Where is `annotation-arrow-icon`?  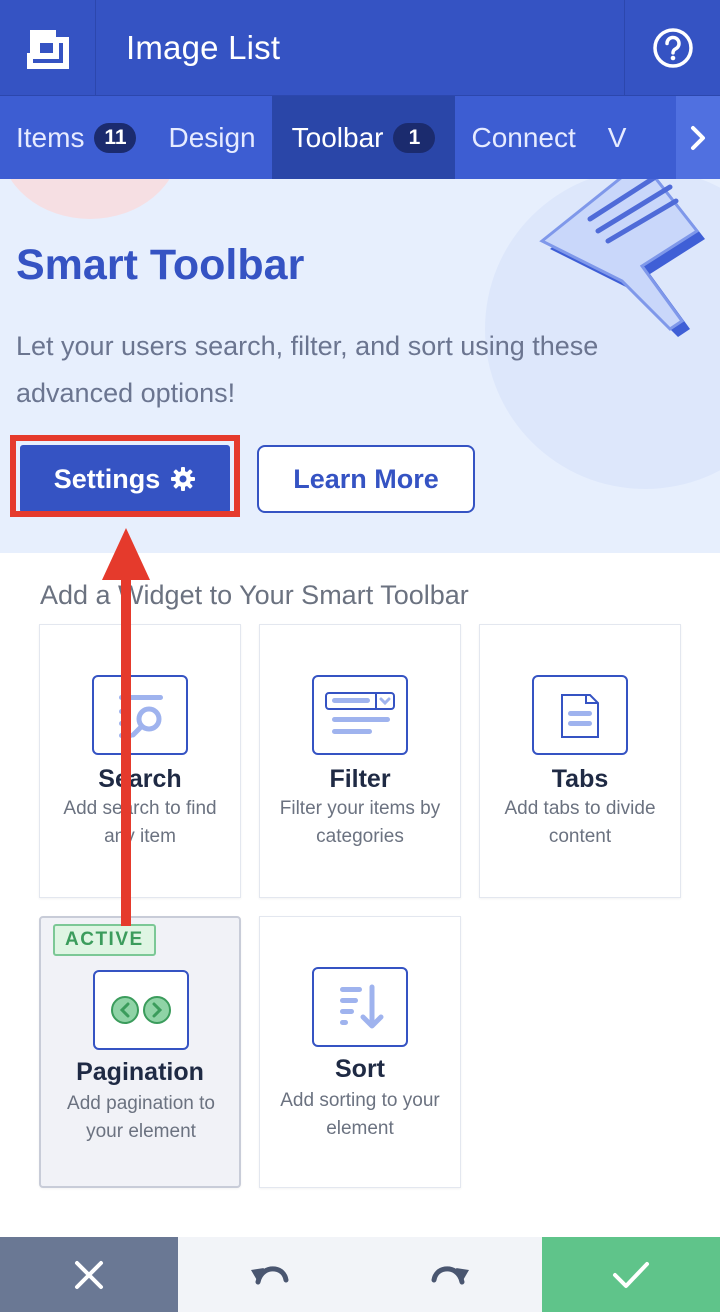
annotation-arrow-icon is located at coordinates (126, 727).